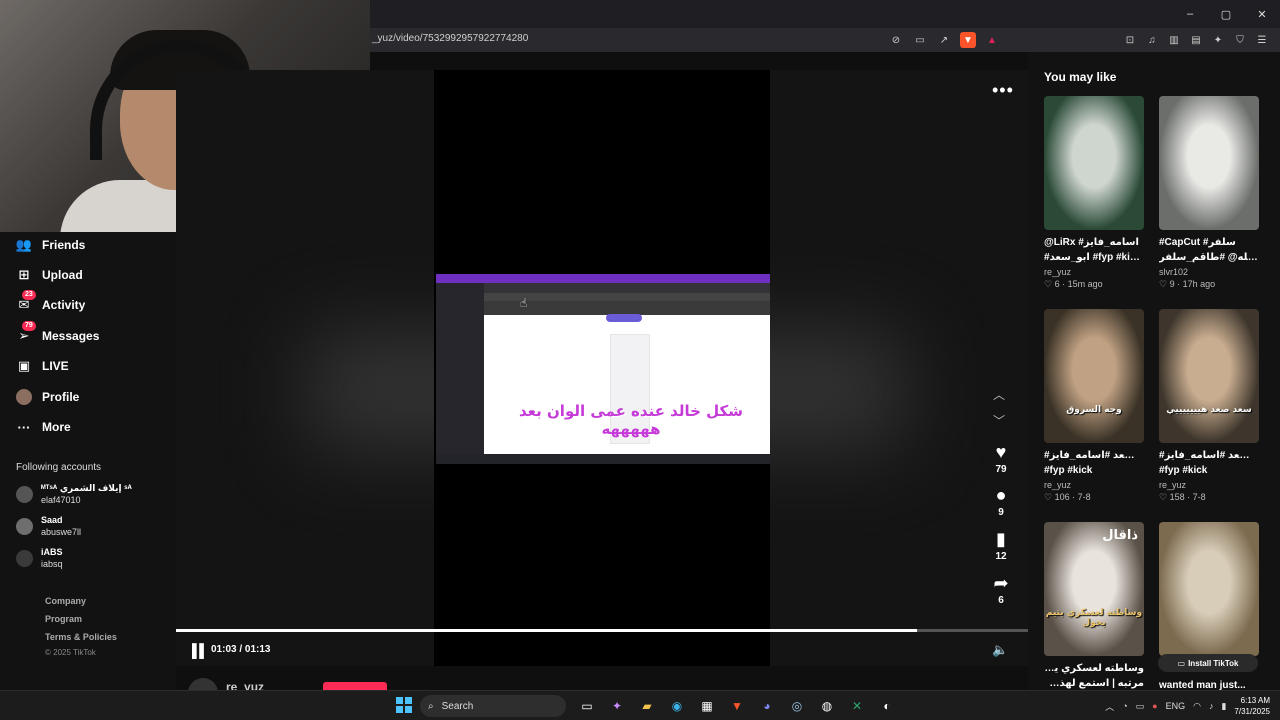  I want to click on nav-messages: ➢ 79 Messages, so click(57, 334).